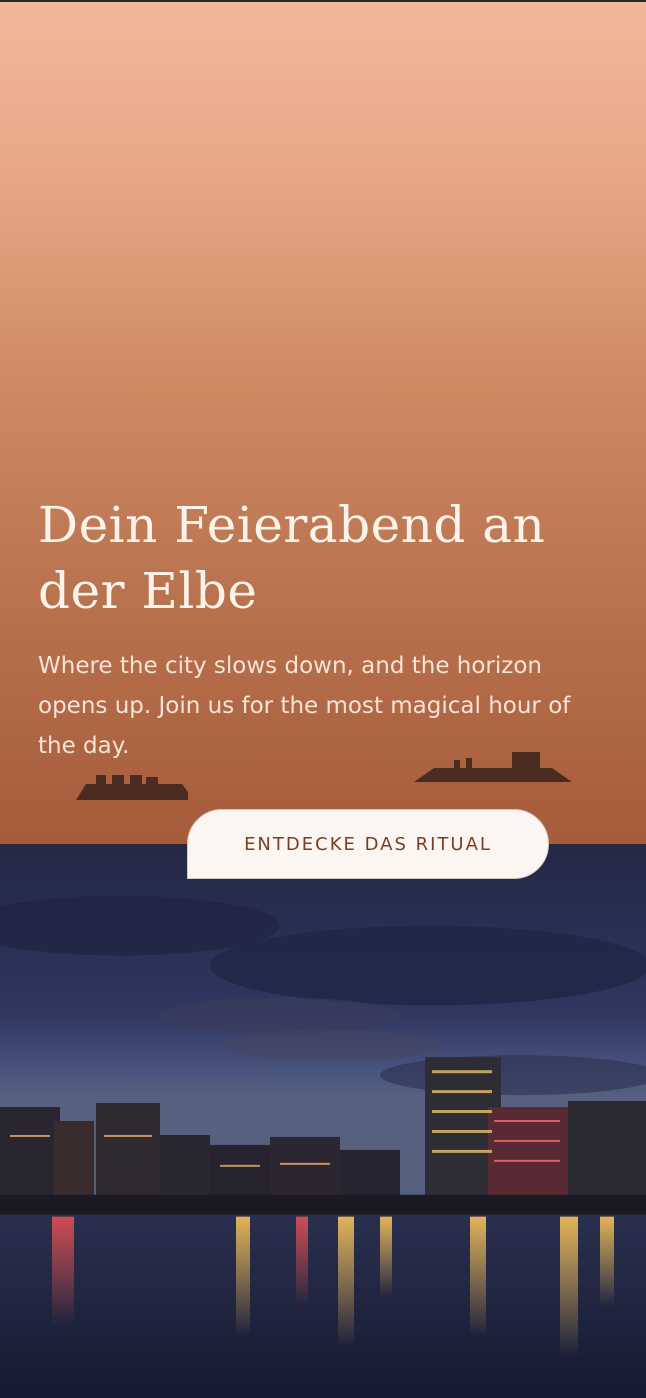  What do you see at coordinates (292, 558) in the screenshot?
I see `hero-title: Dein Feierabend an der Elbe` at bounding box center [292, 558].